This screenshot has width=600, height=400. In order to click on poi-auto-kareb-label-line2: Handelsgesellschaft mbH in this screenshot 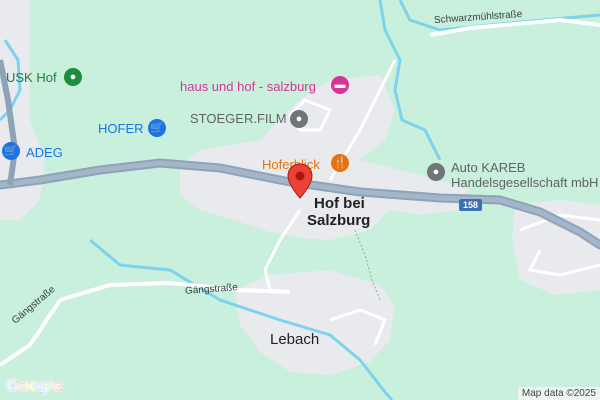, I will do `click(524, 182)`.